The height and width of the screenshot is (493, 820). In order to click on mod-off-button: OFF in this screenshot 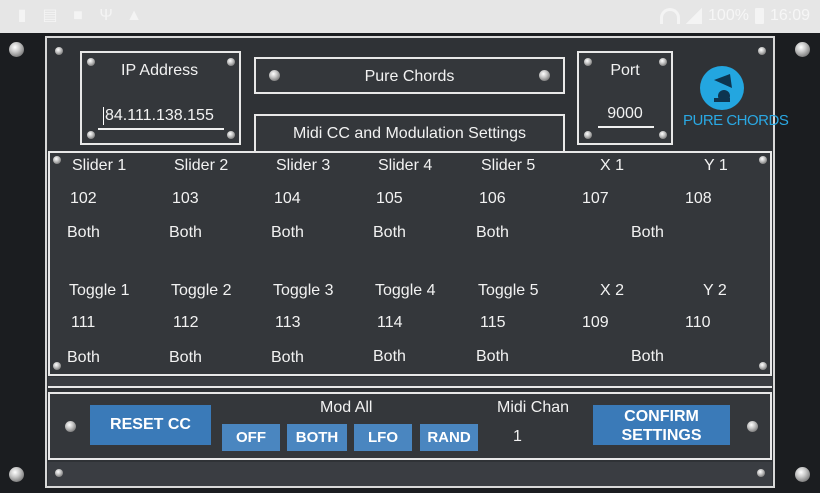, I will do `click(251, 437)`.